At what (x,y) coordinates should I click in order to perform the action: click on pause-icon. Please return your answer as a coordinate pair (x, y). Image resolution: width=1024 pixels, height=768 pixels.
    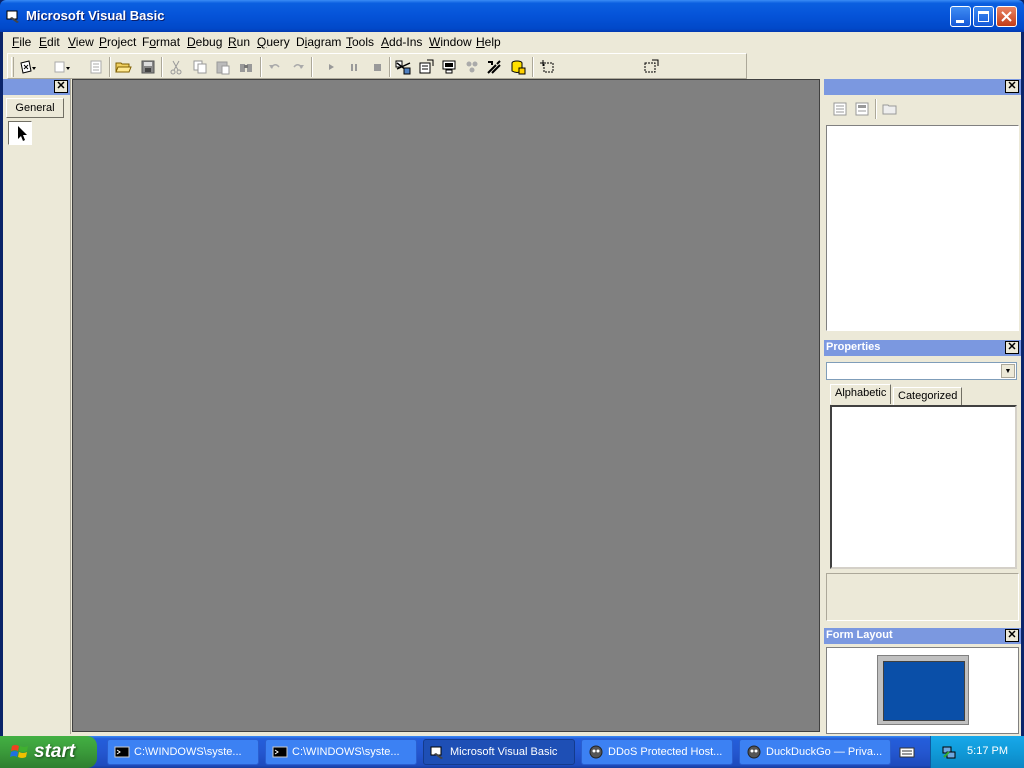
    Looking at the image, I should click on (354, 67).